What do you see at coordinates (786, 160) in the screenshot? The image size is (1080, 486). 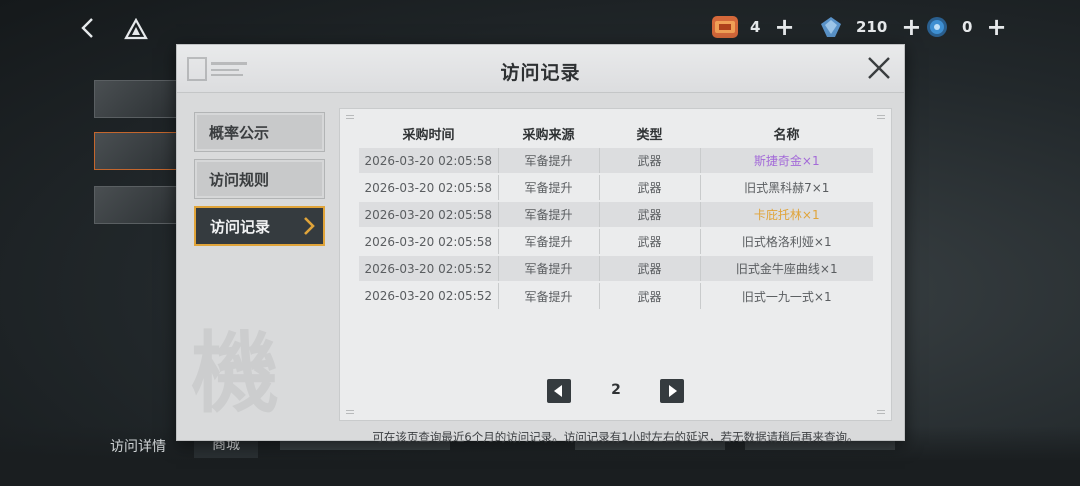 I see `record-name: 斯捷奇金×1` at bounding box center [786, 160].